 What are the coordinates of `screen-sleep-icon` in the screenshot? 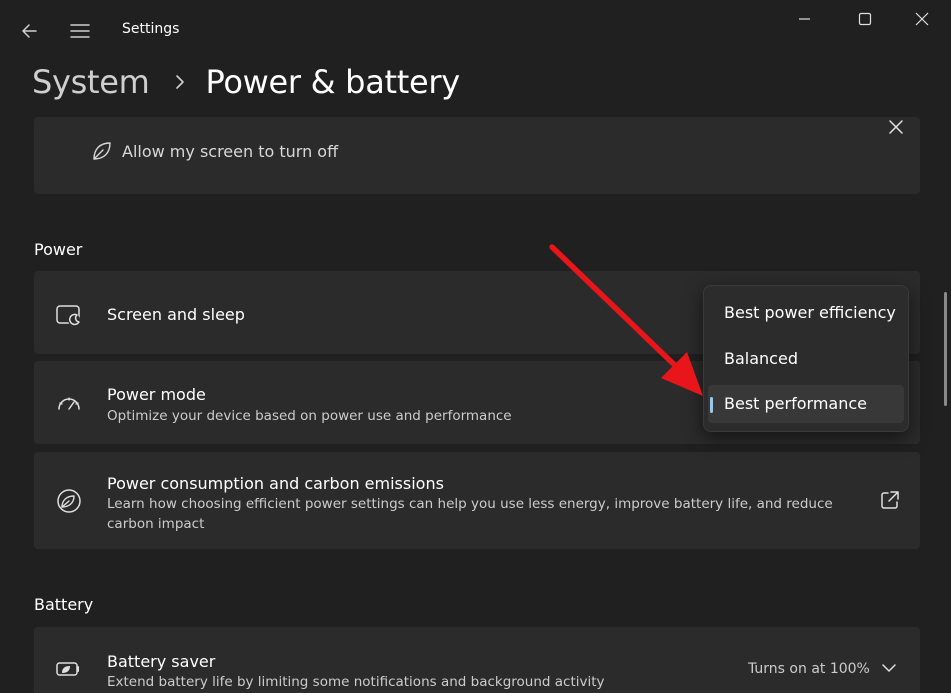 It's located at (68, 315).